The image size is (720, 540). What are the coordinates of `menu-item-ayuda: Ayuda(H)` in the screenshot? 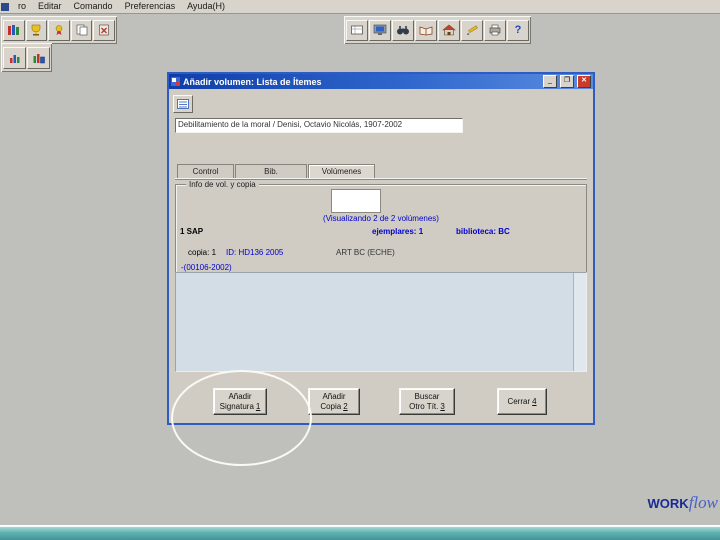 It's located at (206, 6).